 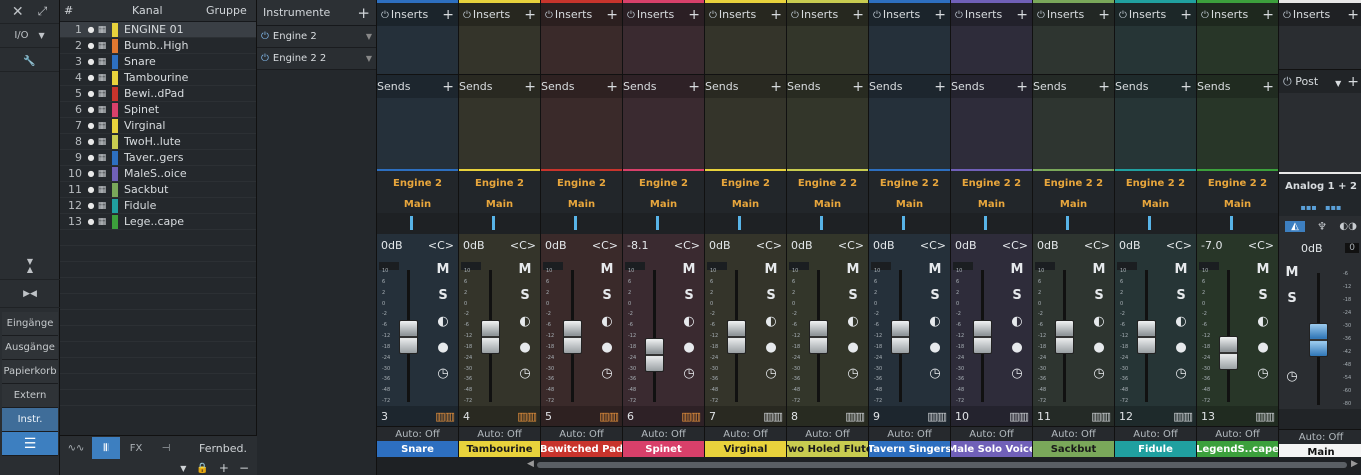 I want to click on trash-button: Papierkorb, so click(x=30, y=372).